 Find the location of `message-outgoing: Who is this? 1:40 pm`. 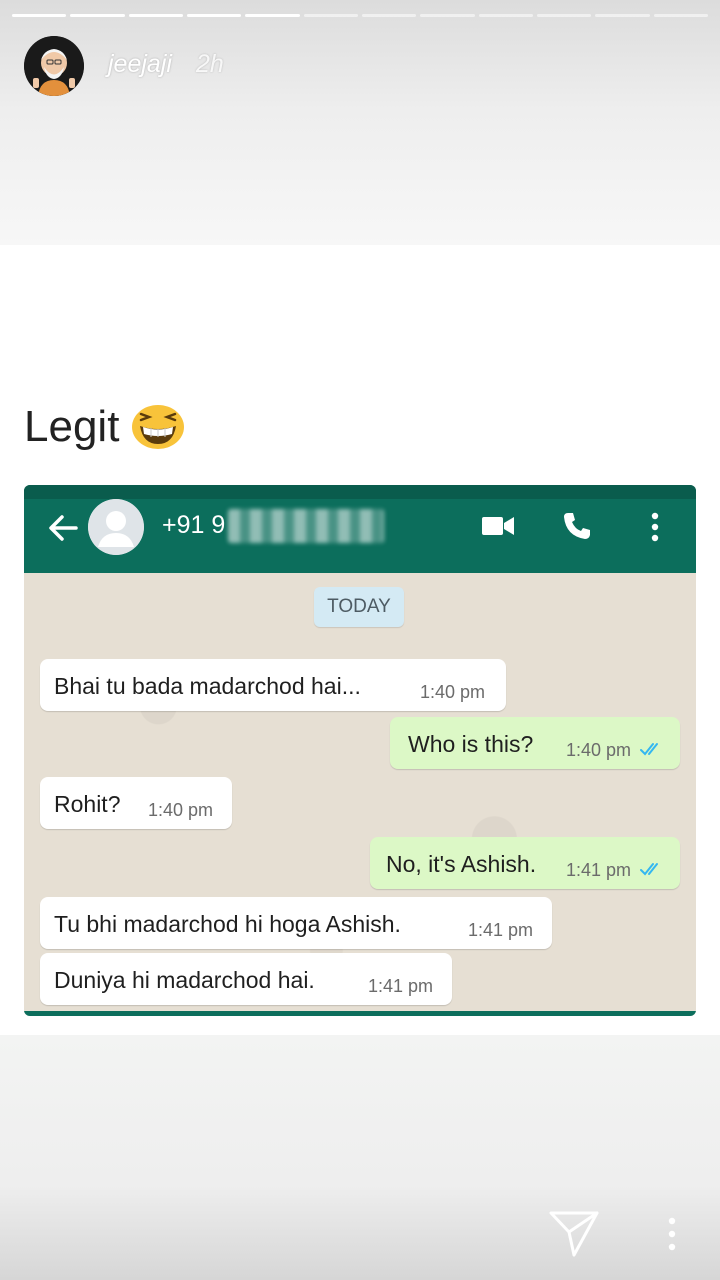

message-outgoing: Who is this? 1:40 pm is located at coordinates (535, 743).